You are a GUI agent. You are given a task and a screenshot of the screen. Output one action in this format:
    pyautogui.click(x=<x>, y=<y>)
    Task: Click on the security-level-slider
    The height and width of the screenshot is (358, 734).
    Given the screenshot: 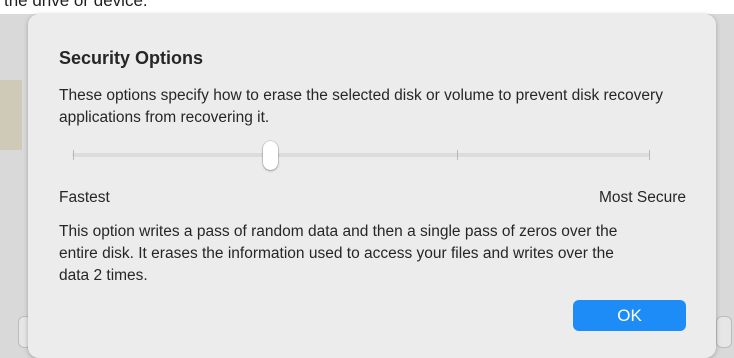 What is the action you would take?
    pyautogui.click(x=363, y=156)
    